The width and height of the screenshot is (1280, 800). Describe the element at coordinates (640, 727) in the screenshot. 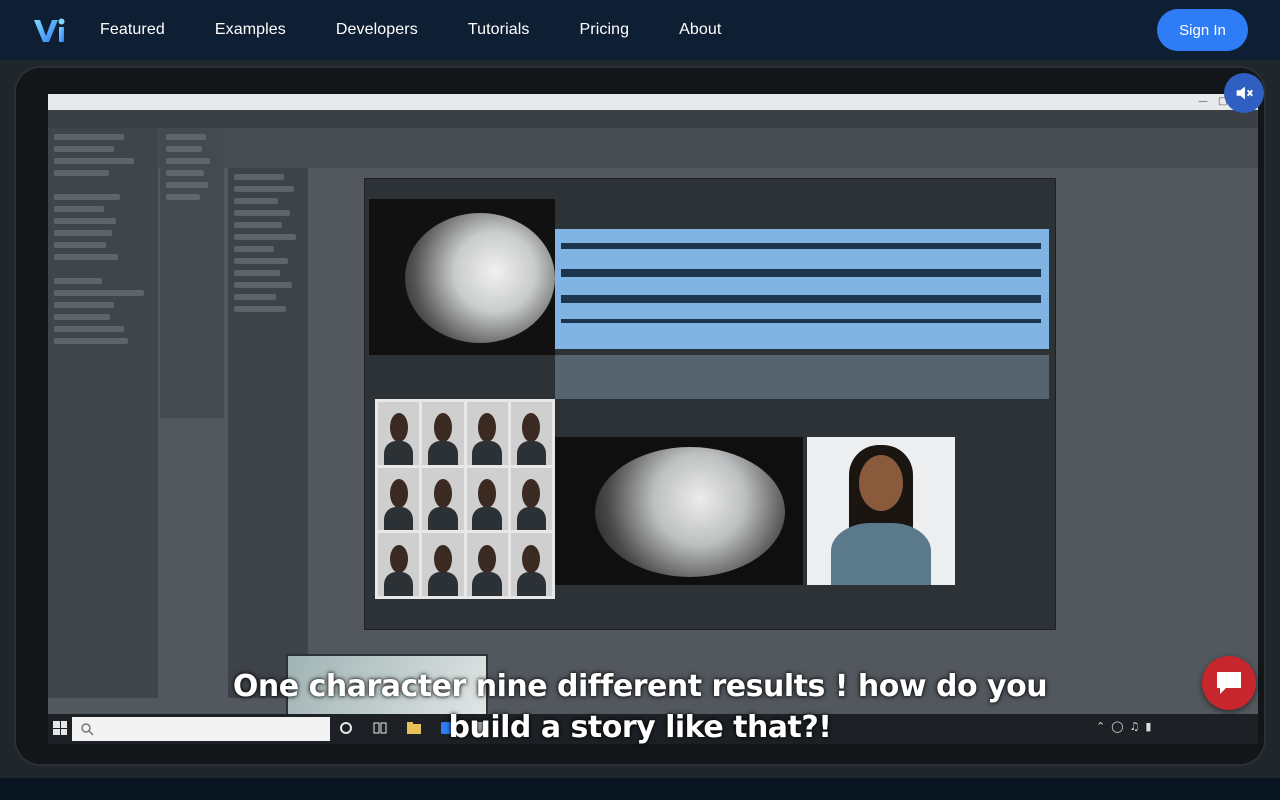

I see `caption-line-2: build a story like that?!` at that location.